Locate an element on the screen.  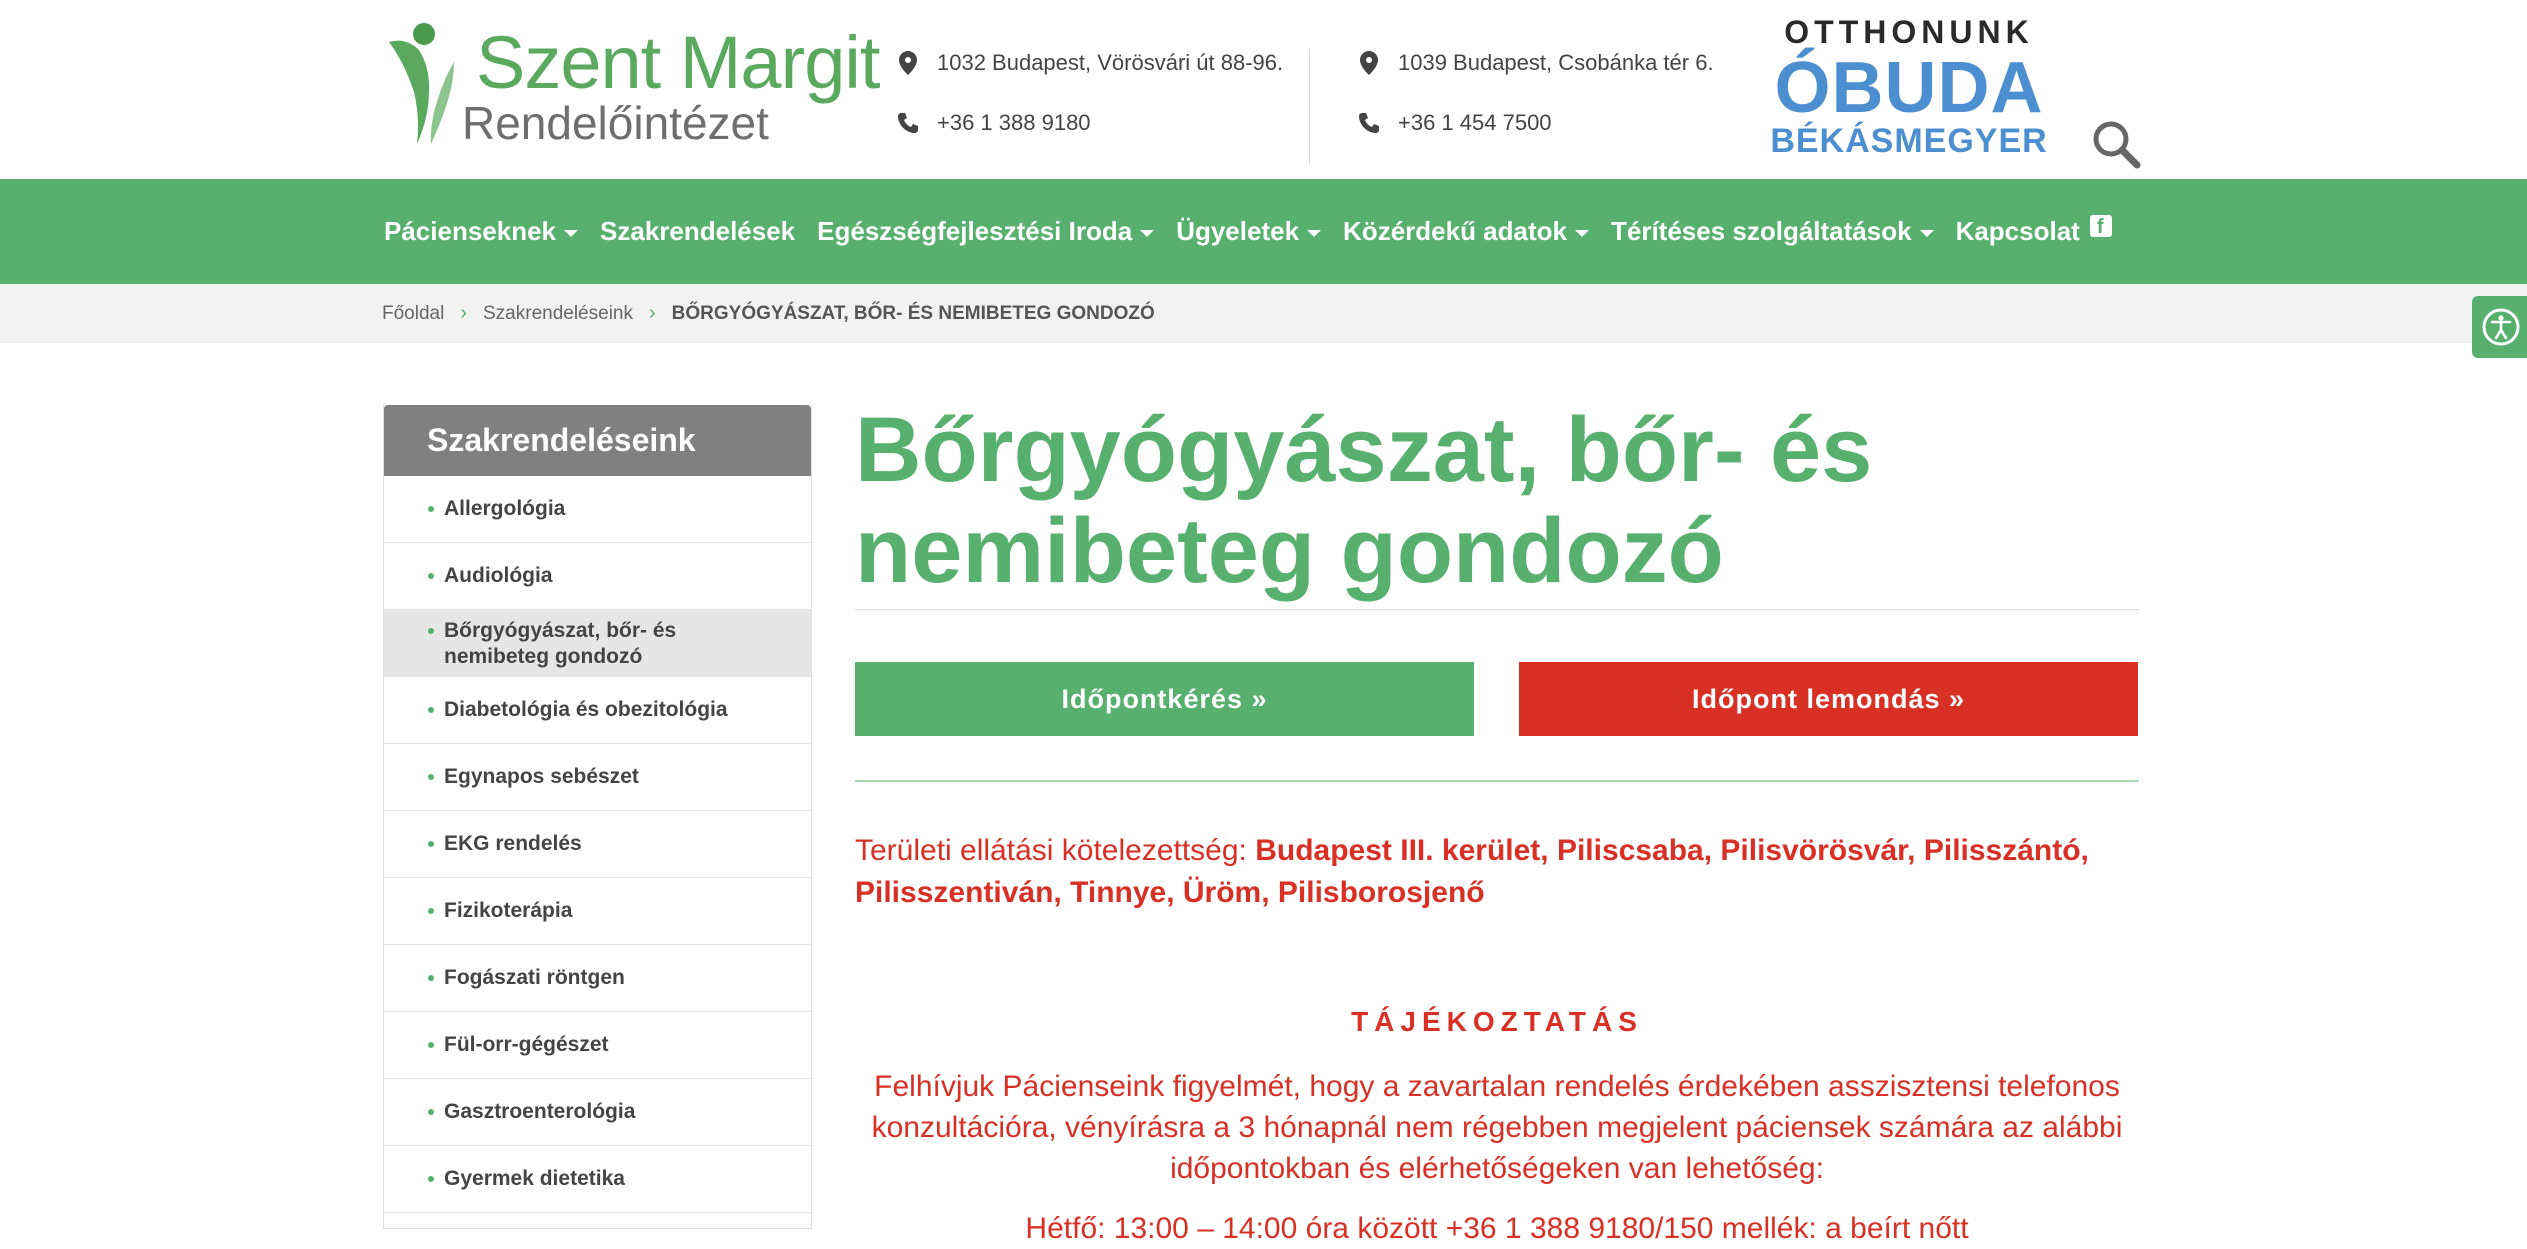
sidebar-item-diabetologia: Diabetológia és obezitológia is located at coordinates (597, 710).